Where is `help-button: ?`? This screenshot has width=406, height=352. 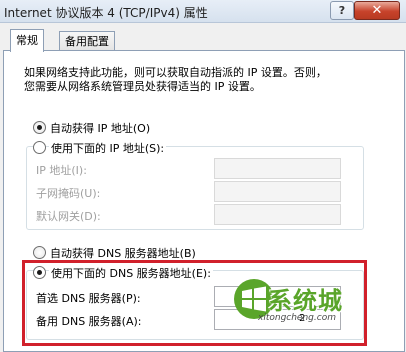
help-button: ? is located at coordinates (342, 10).